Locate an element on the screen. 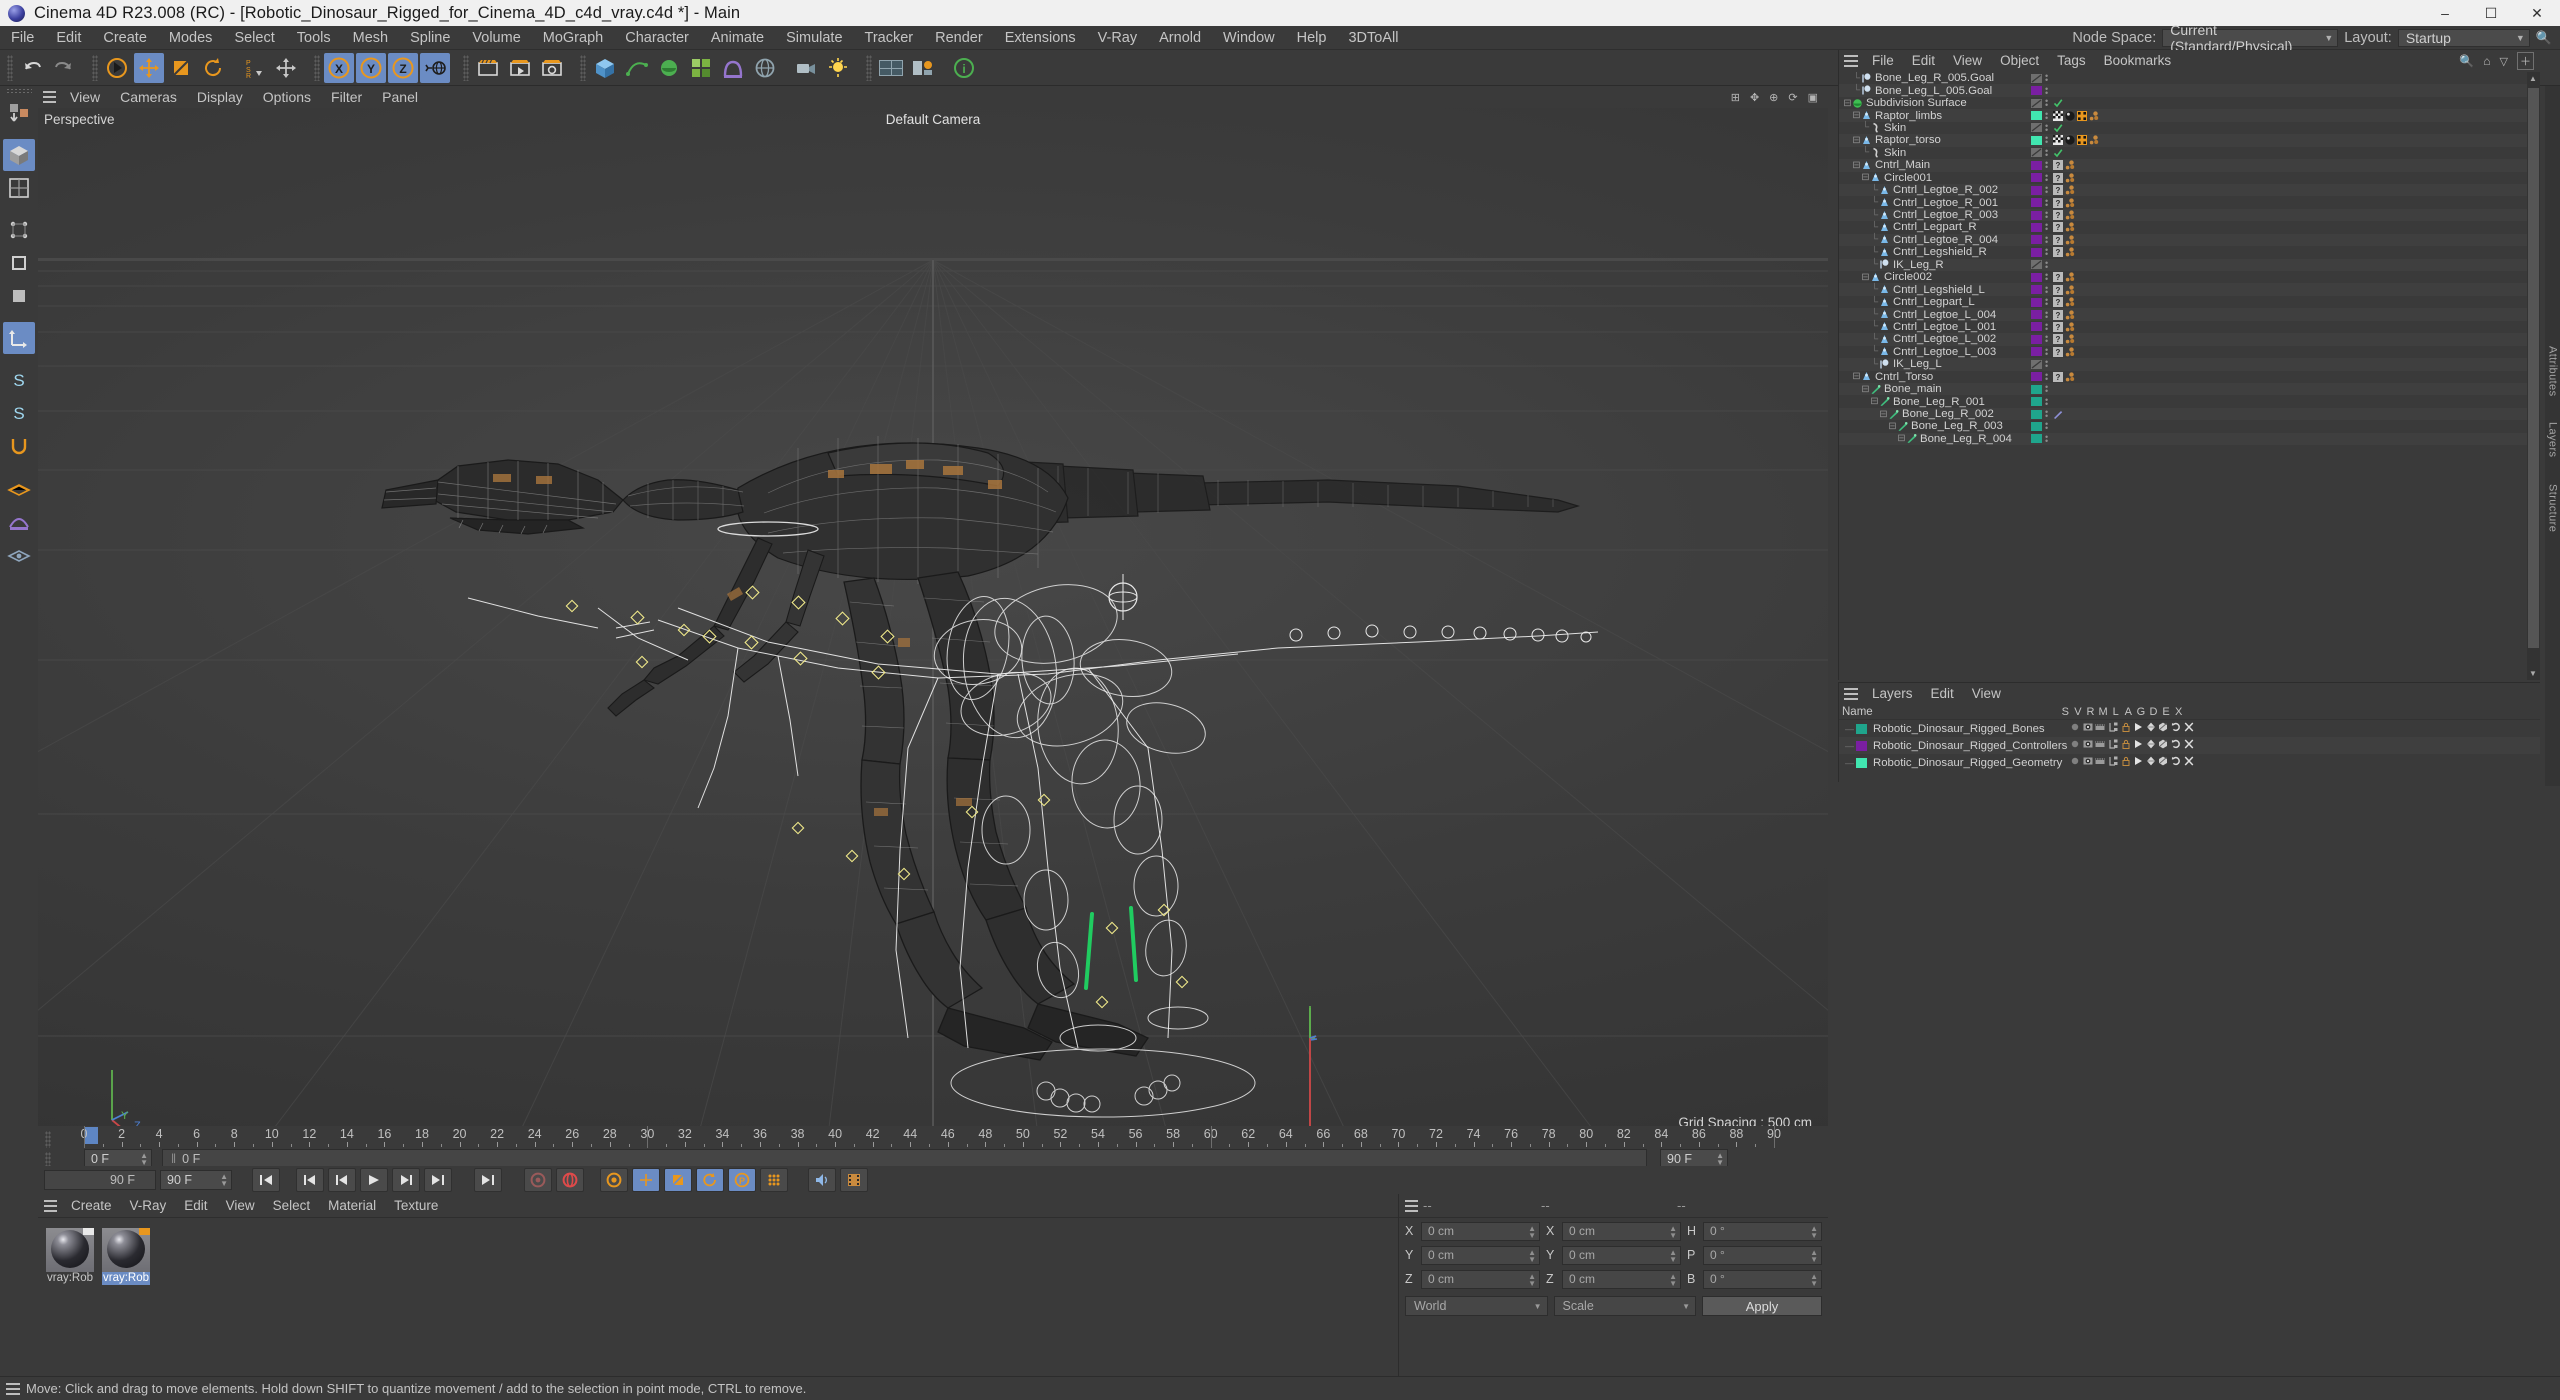 The image size is (2560, 1400). object-tree-scrollbar: ▲ ▼ is located at coordinates (2533, 376).